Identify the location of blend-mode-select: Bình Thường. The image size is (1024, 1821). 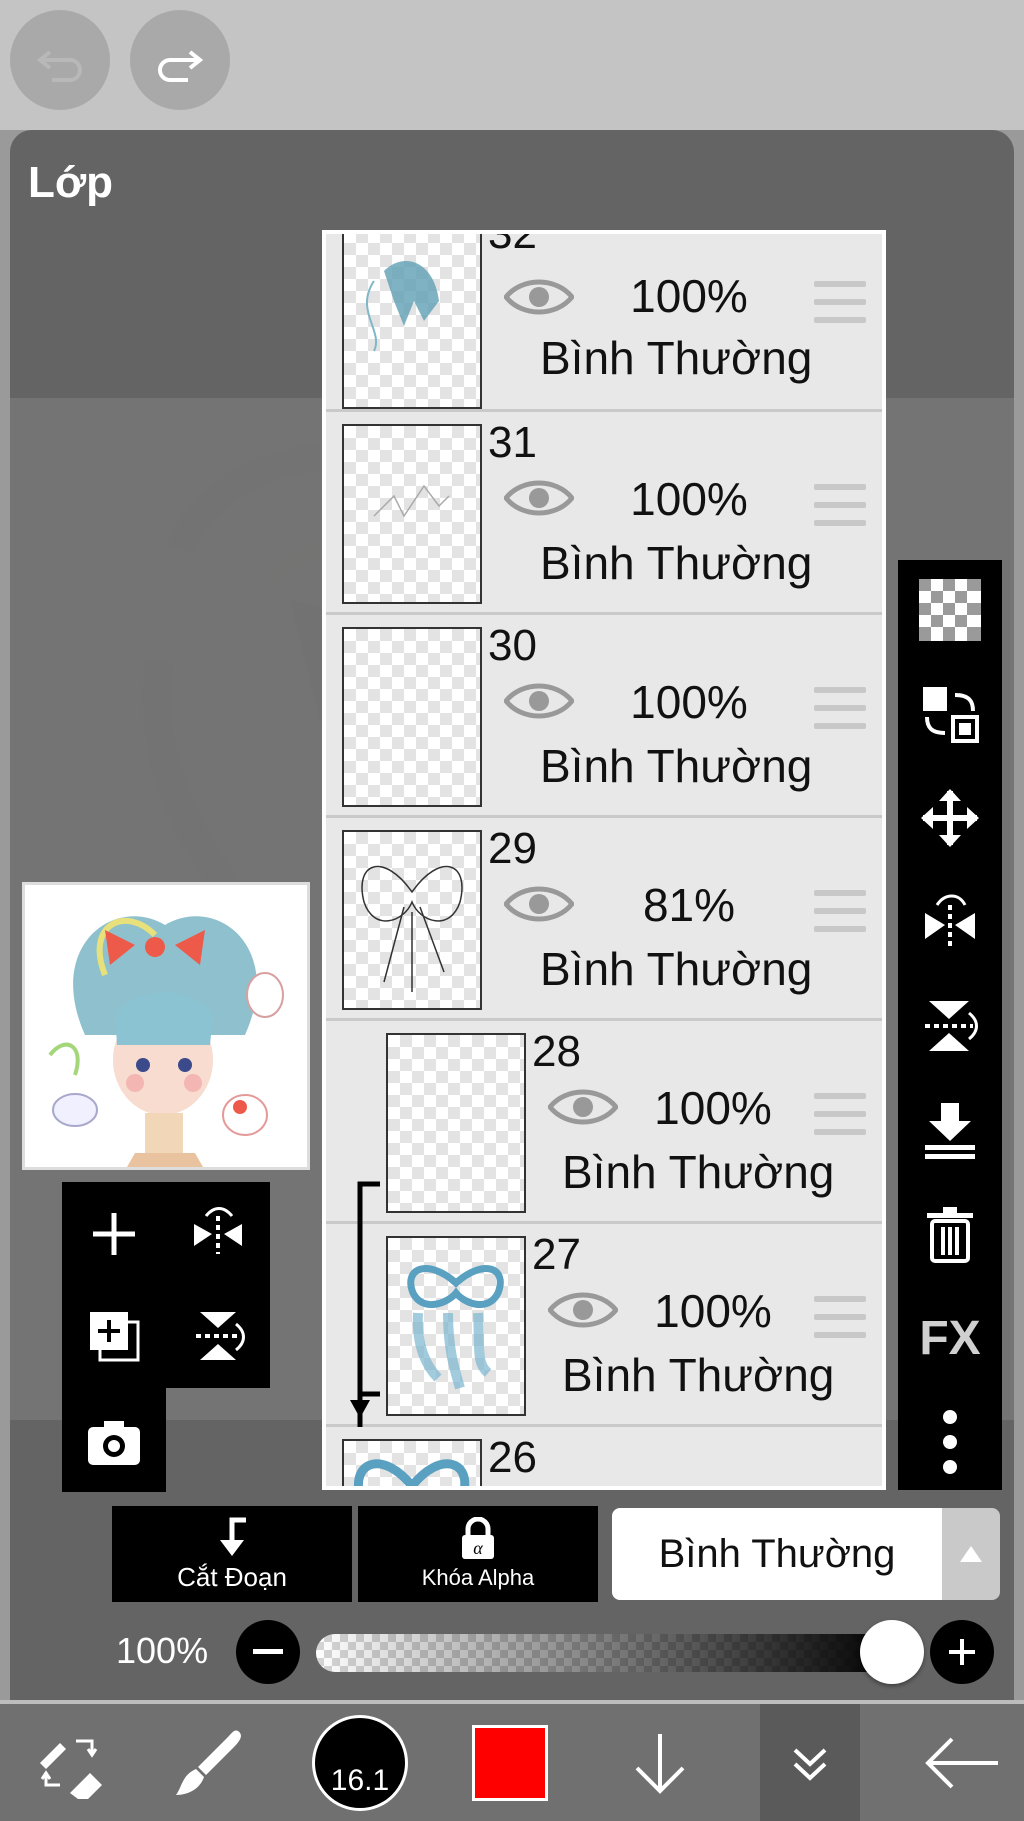
(777, 1554).